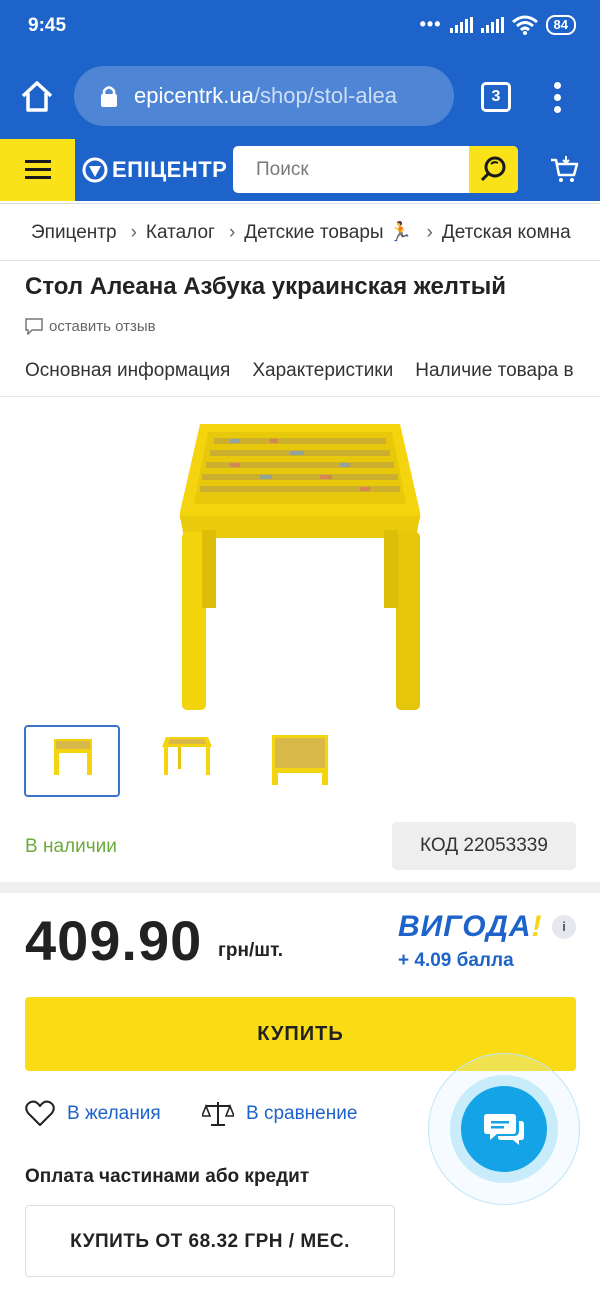 Image resolution: width=600 pixels, height=1299 pixels. Describe the element at coordinates (266, 286) in the screenshot. I see `page-title: Стол Алеана Азбука украинская желтый` at that location.